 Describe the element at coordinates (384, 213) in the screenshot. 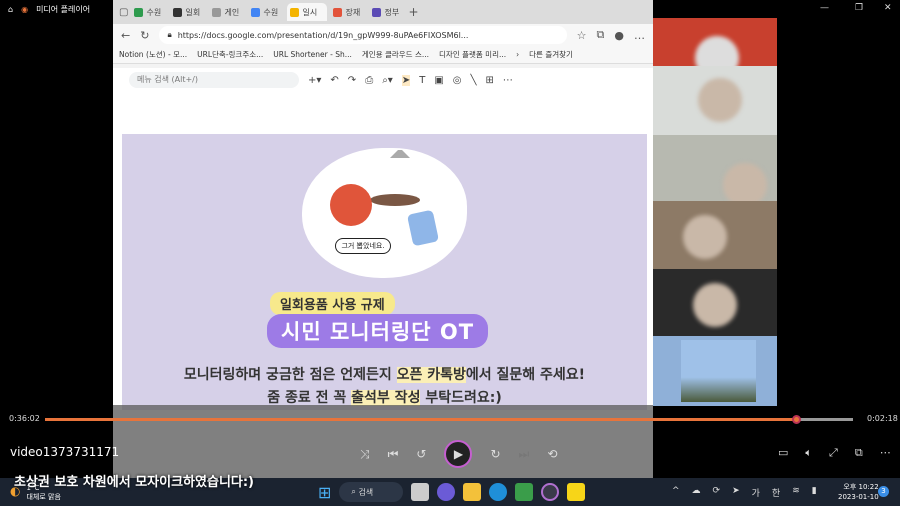

I see `illustration-cloud` at that location.